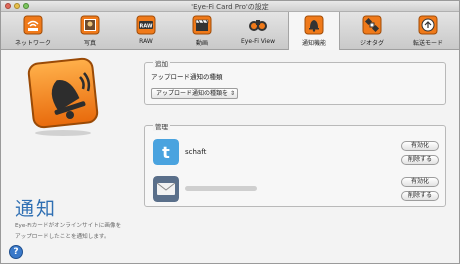 This screenshot has width=460, height=264. I want to click on svg-text: t, so click(166, 152).